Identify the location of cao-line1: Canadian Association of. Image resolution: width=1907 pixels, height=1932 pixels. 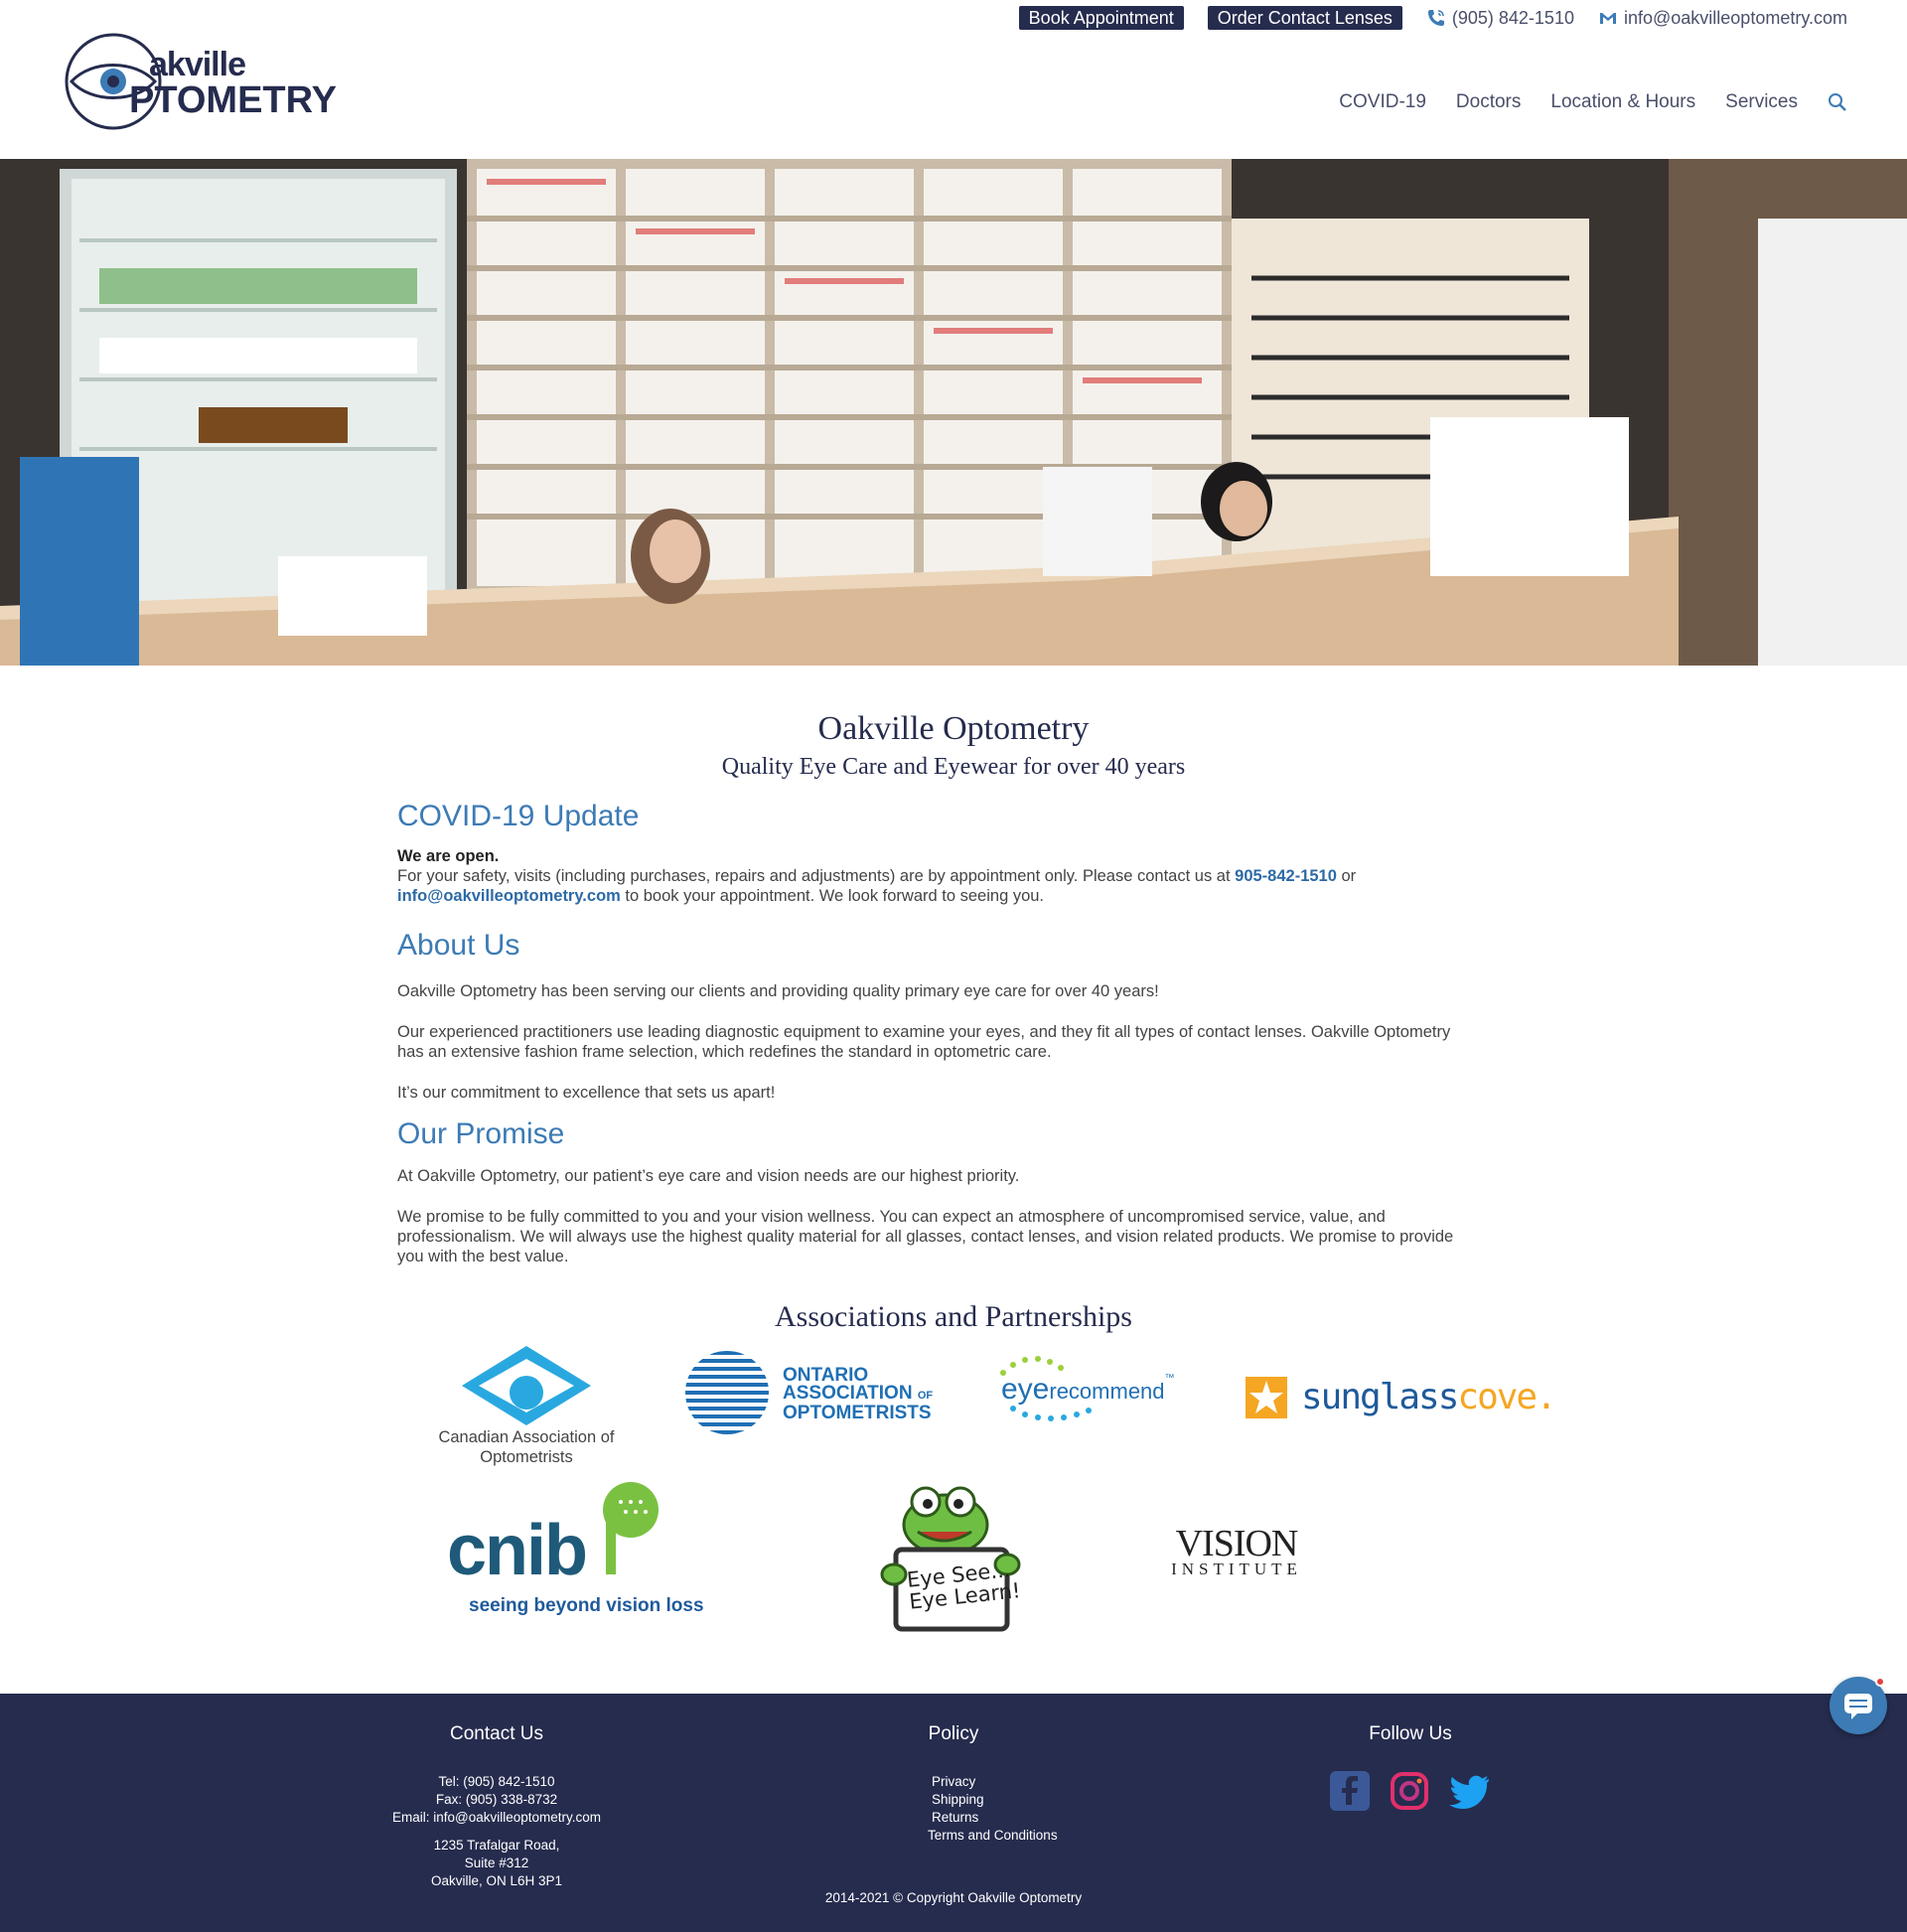
(526, 1437).